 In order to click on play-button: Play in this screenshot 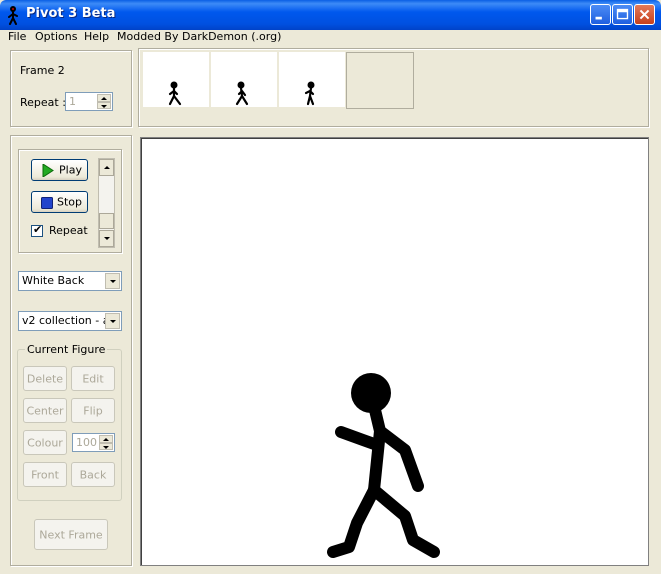, I will do `click(59, 170)`.